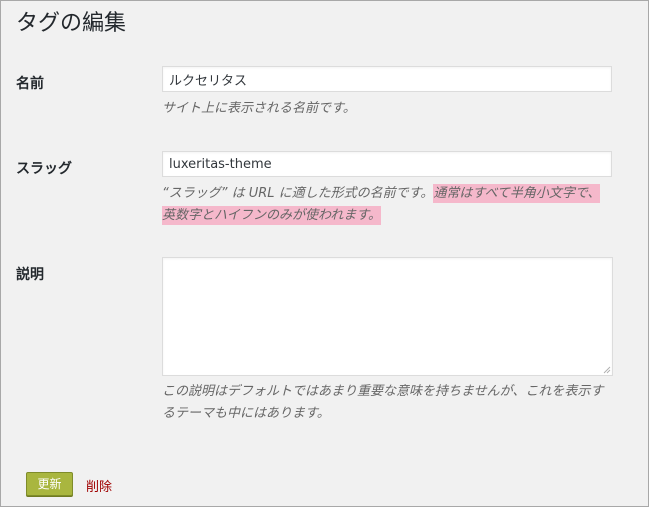 This screenshot has width=649, height=507. What do you see at coordinates (259, 108) in the screenshot?
I see `name-description: サイト上に表示される名前です。` at bounding box center [259, 108].